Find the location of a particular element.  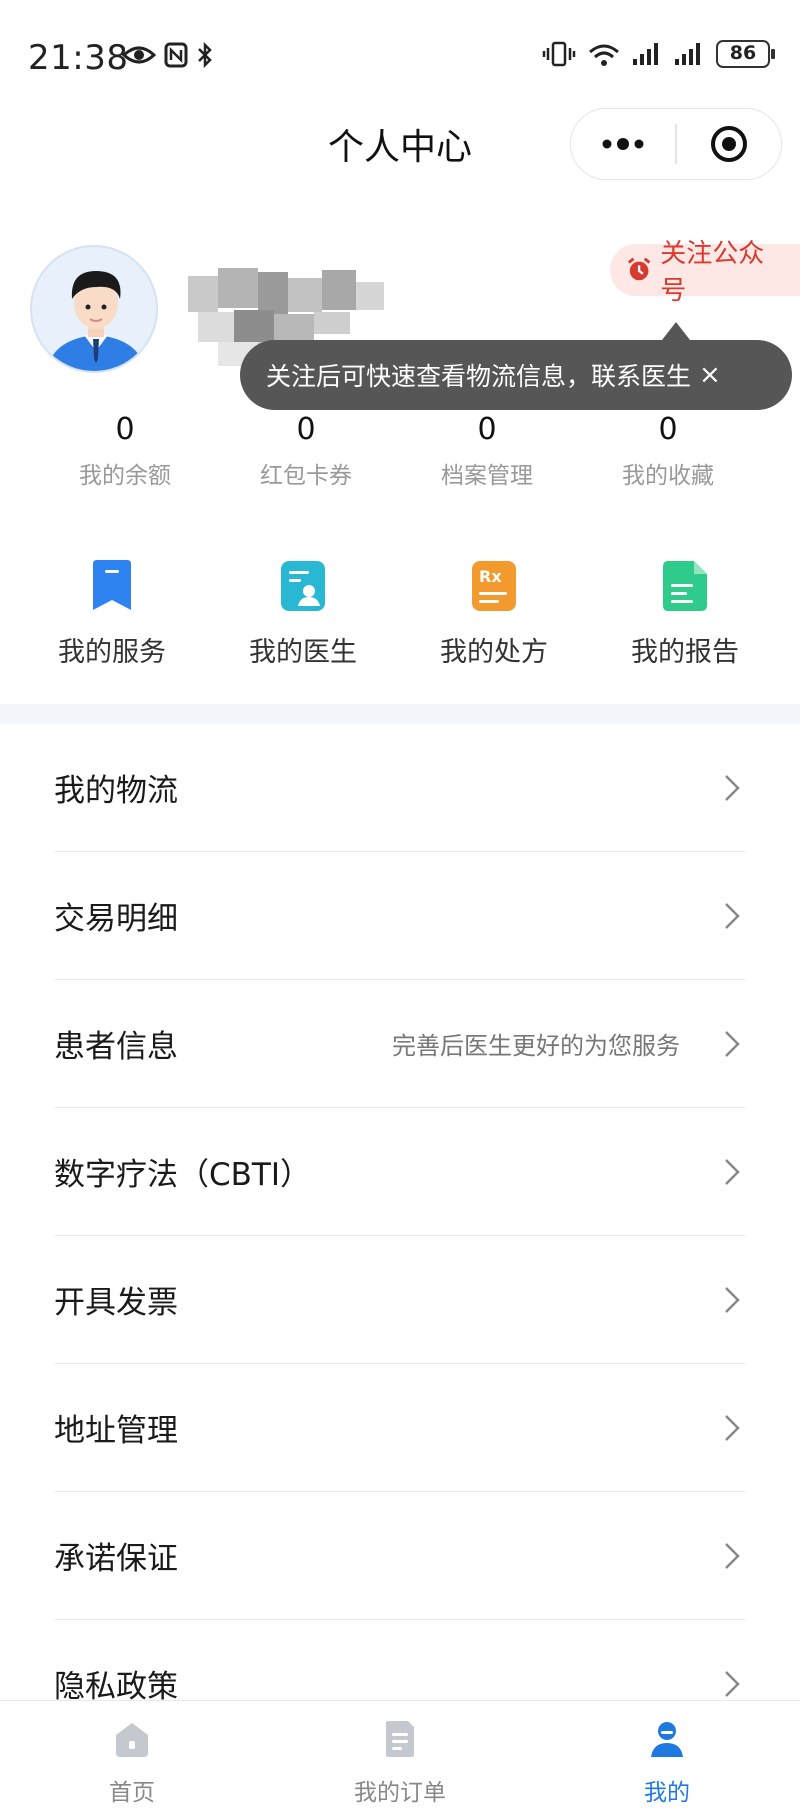

more-button is located at coordinates (623, 144).